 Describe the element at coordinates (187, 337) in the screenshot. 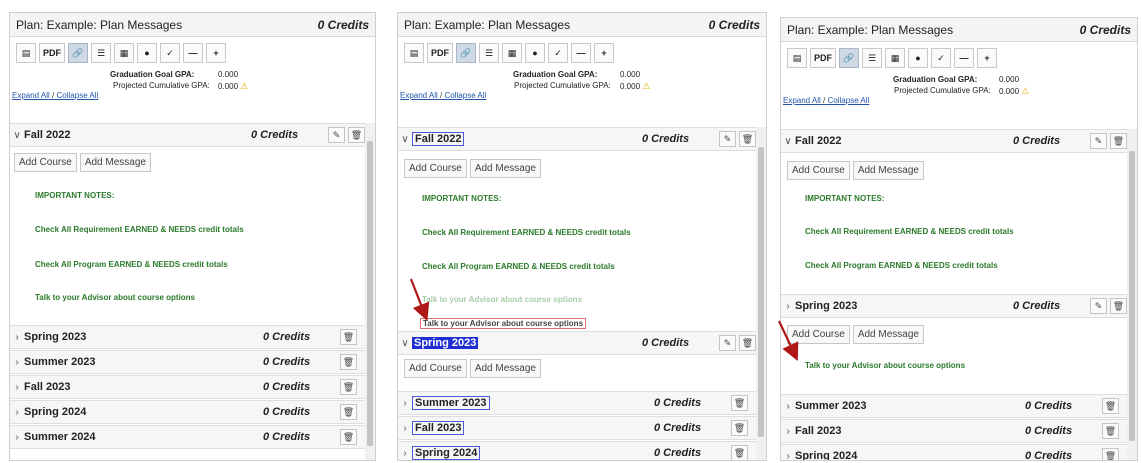

I see `term-spring-2023: › Spring 2023 0 Credits 🗑` at that location.